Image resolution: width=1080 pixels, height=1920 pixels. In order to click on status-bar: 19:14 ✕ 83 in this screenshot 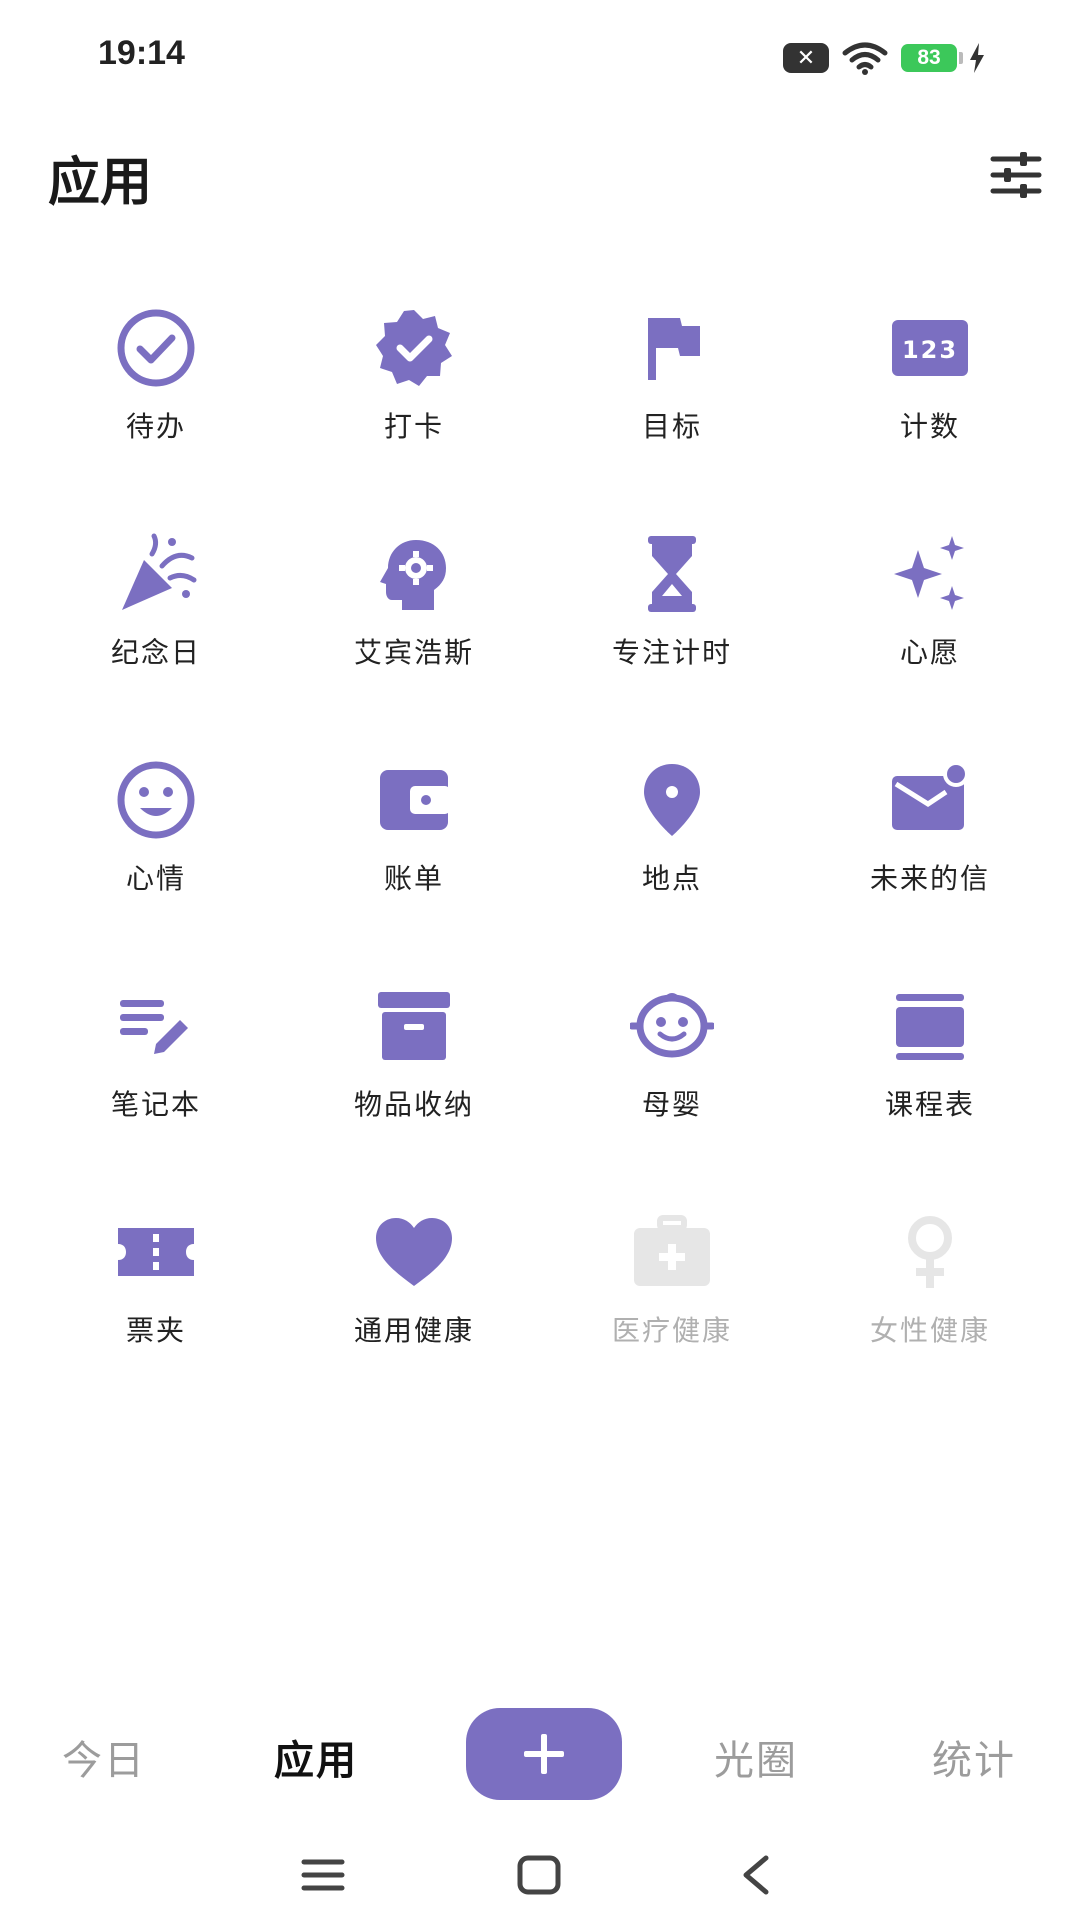, I will do `click(540, 55)`.